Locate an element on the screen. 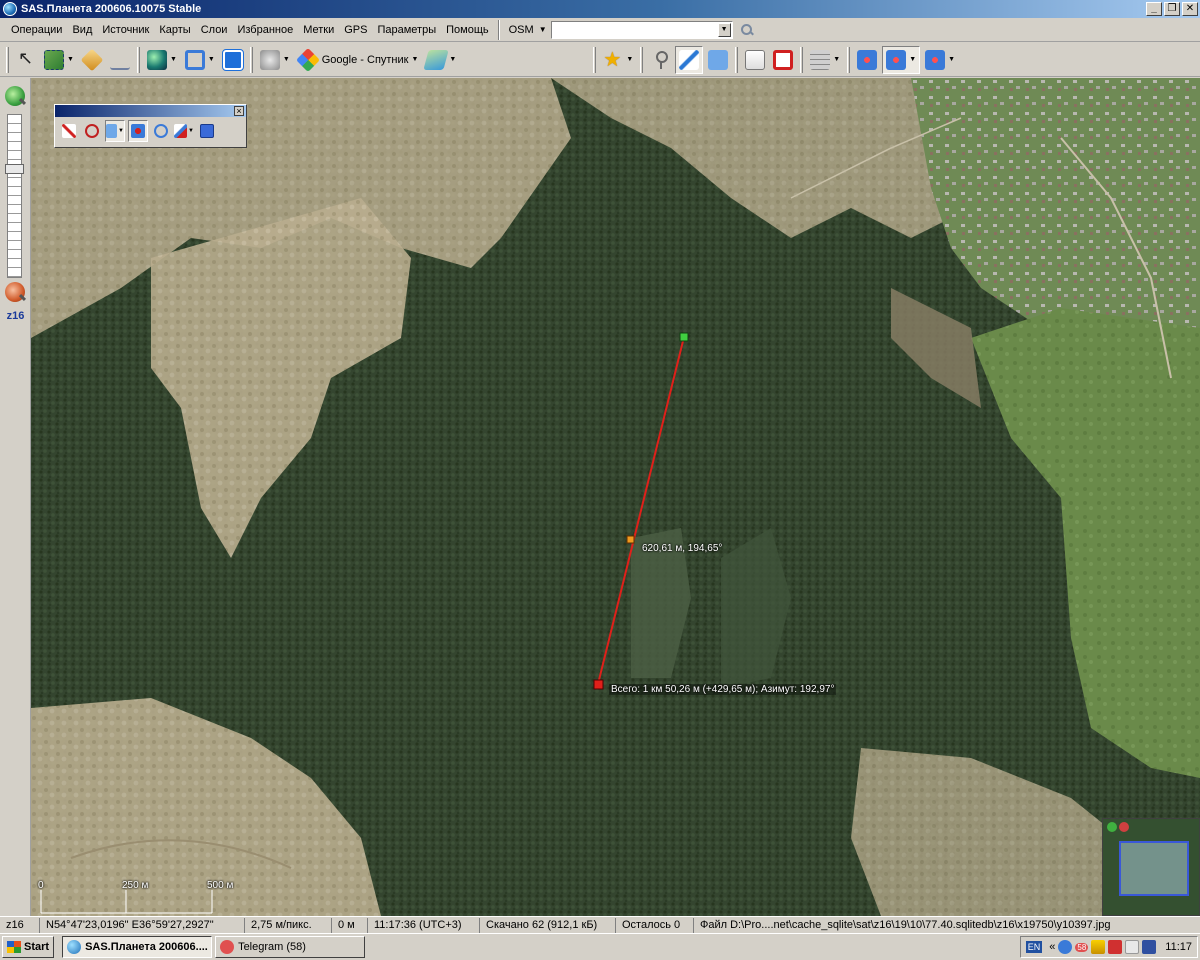 The height and width of the screenshot is (960, 1200). marks-list-icon is located at coordinates (755, 59).